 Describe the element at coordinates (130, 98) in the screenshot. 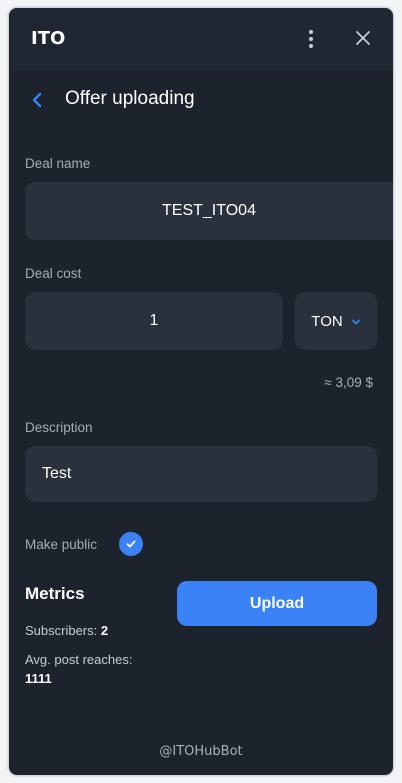

I see `page-title: Offer uploading` at that location.